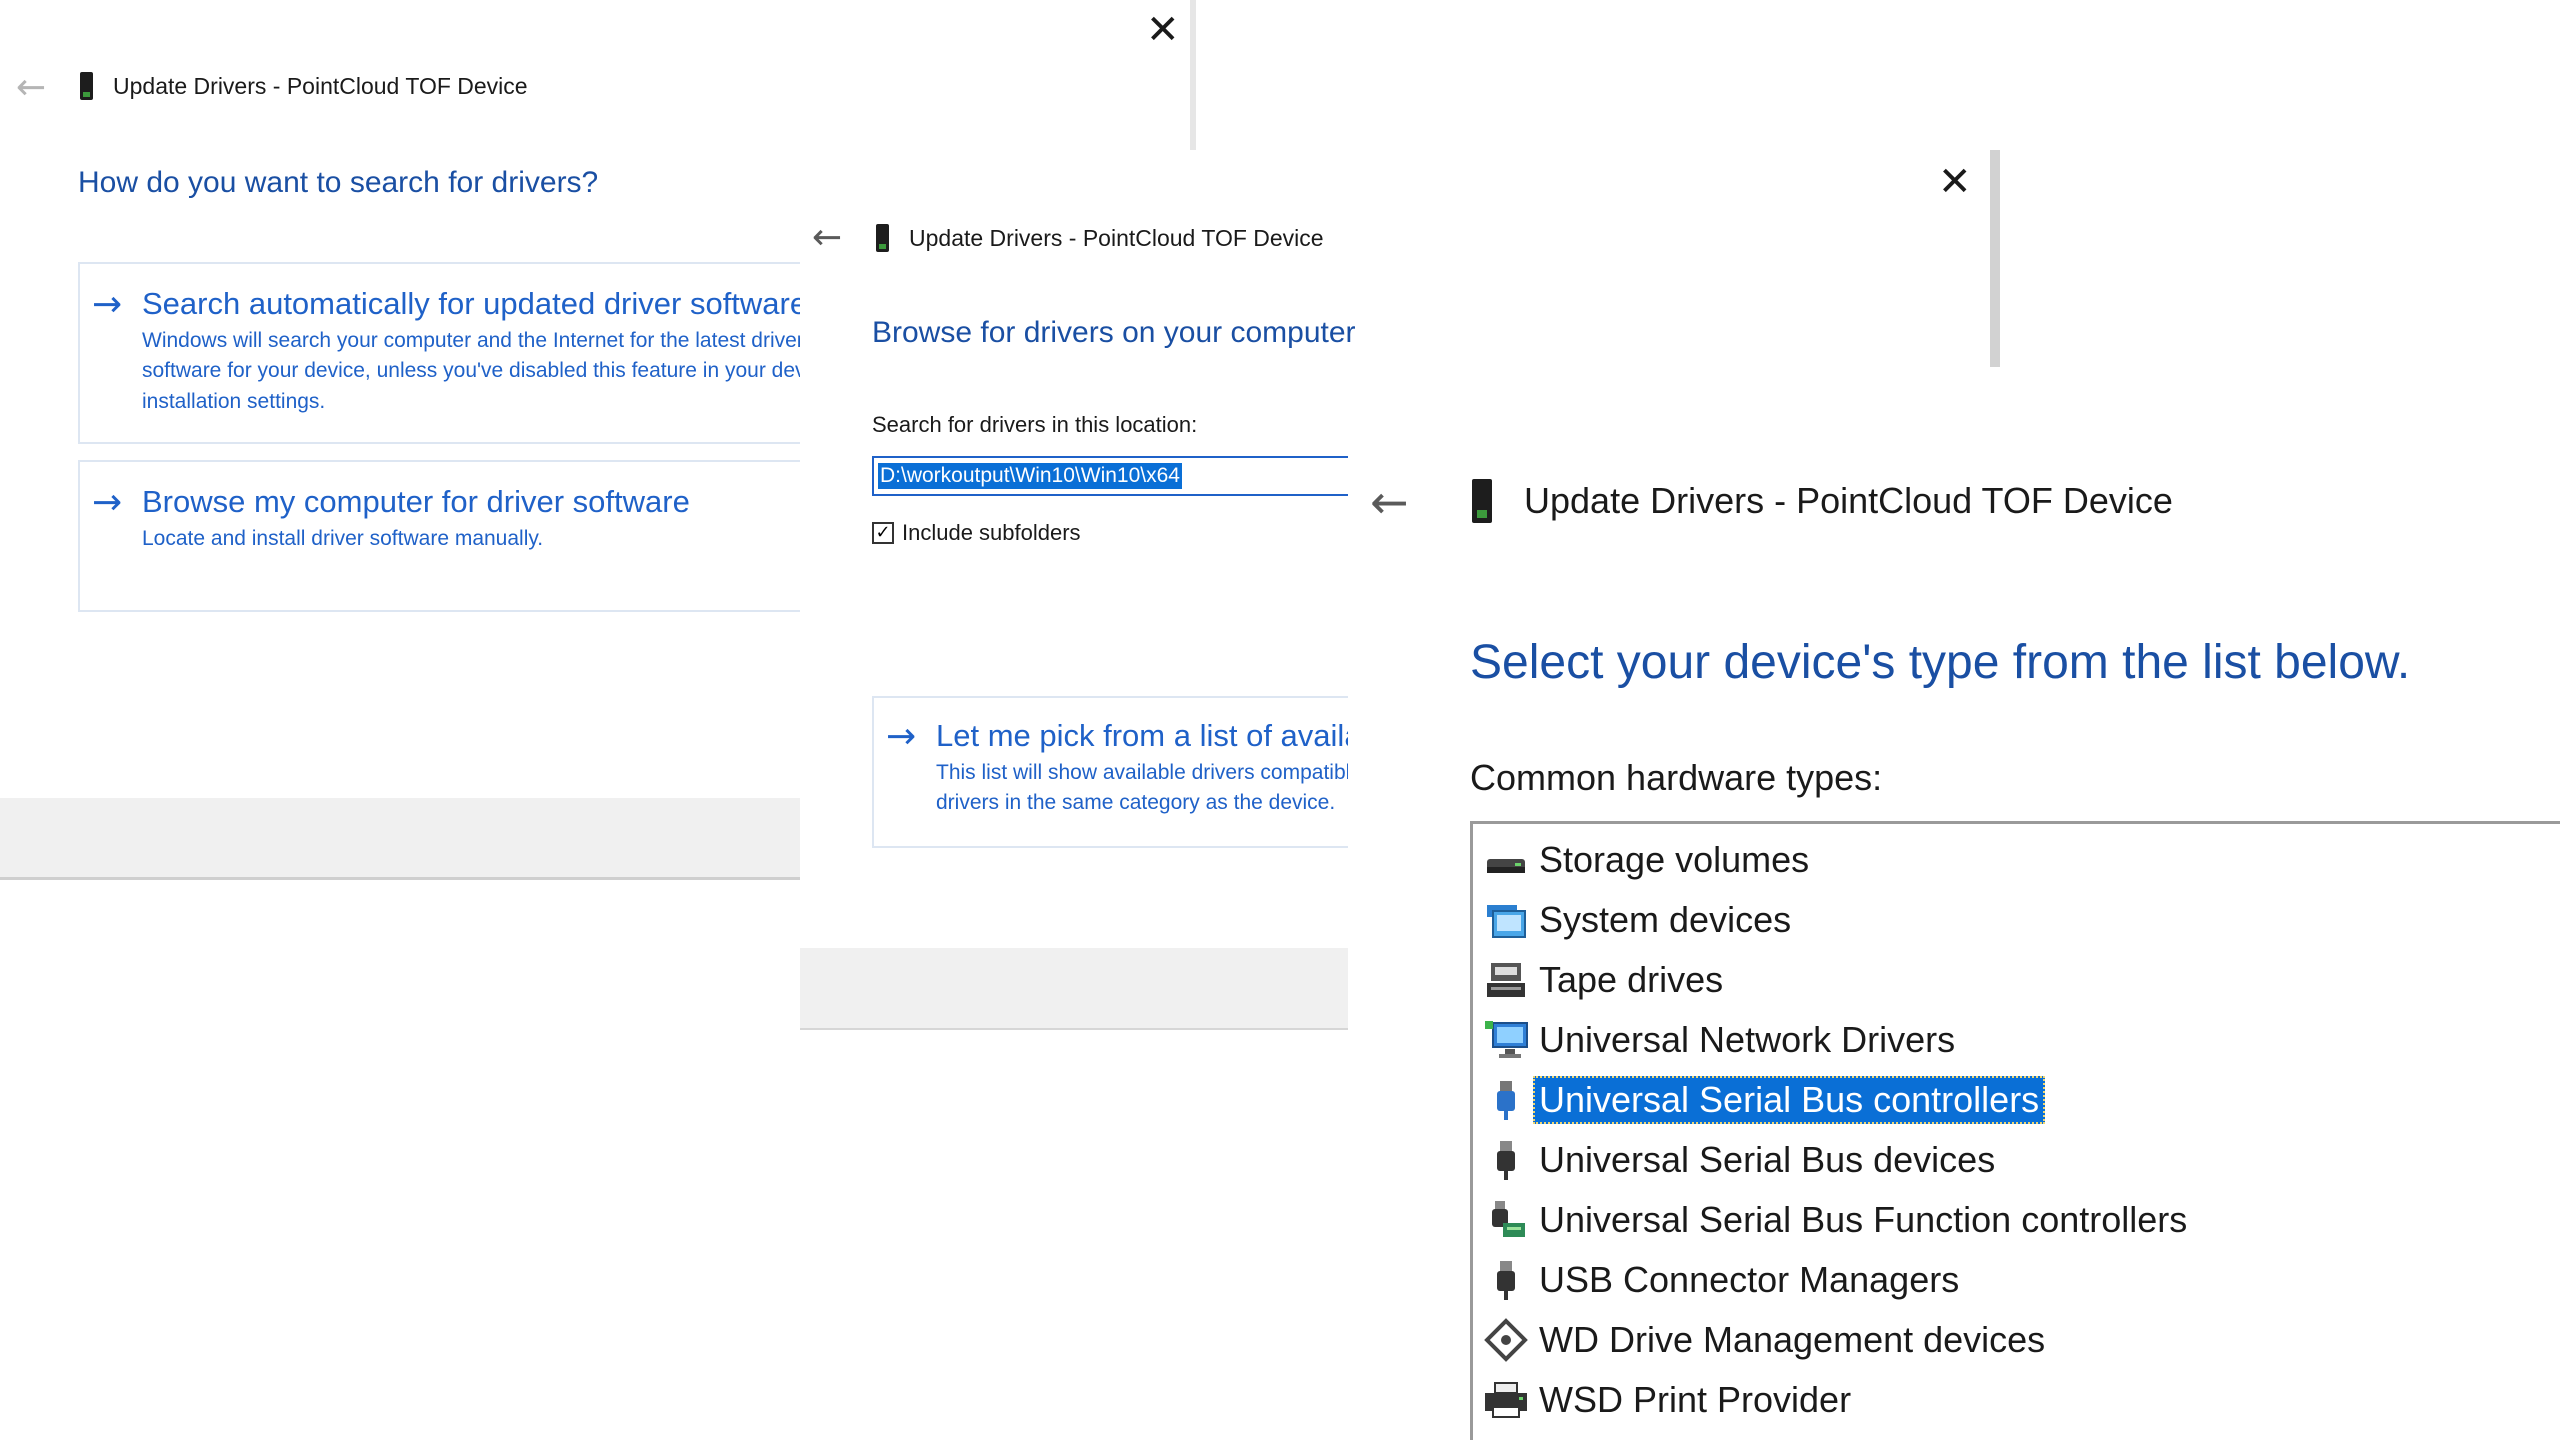  I want to click on list-item: WD Drive Management devices, so click(1767, 1340).